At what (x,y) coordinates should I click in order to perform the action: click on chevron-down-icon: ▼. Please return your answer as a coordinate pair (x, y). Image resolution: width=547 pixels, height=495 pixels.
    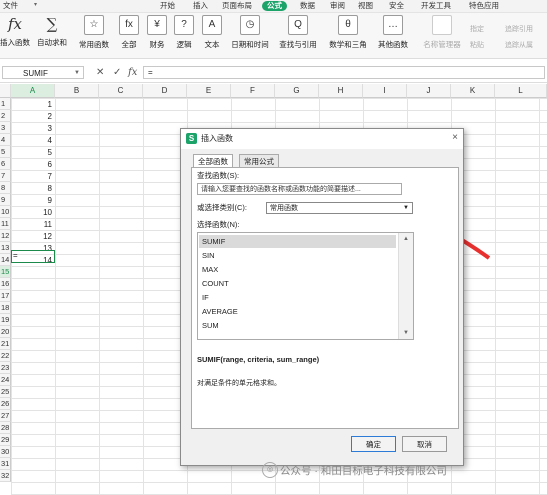
    Looking at the image, I should click on (406, 208).